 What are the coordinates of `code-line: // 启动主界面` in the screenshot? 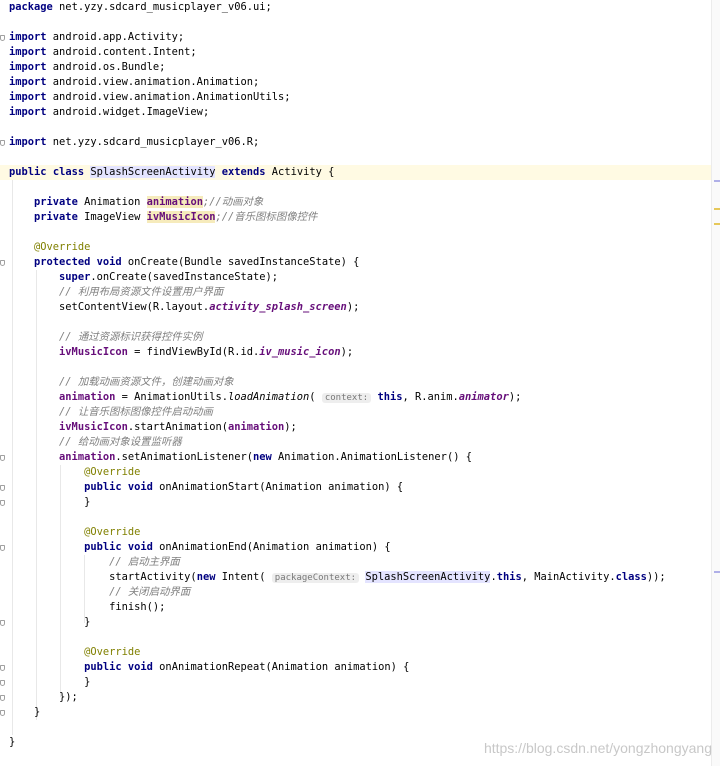 It's located at (356, 562).